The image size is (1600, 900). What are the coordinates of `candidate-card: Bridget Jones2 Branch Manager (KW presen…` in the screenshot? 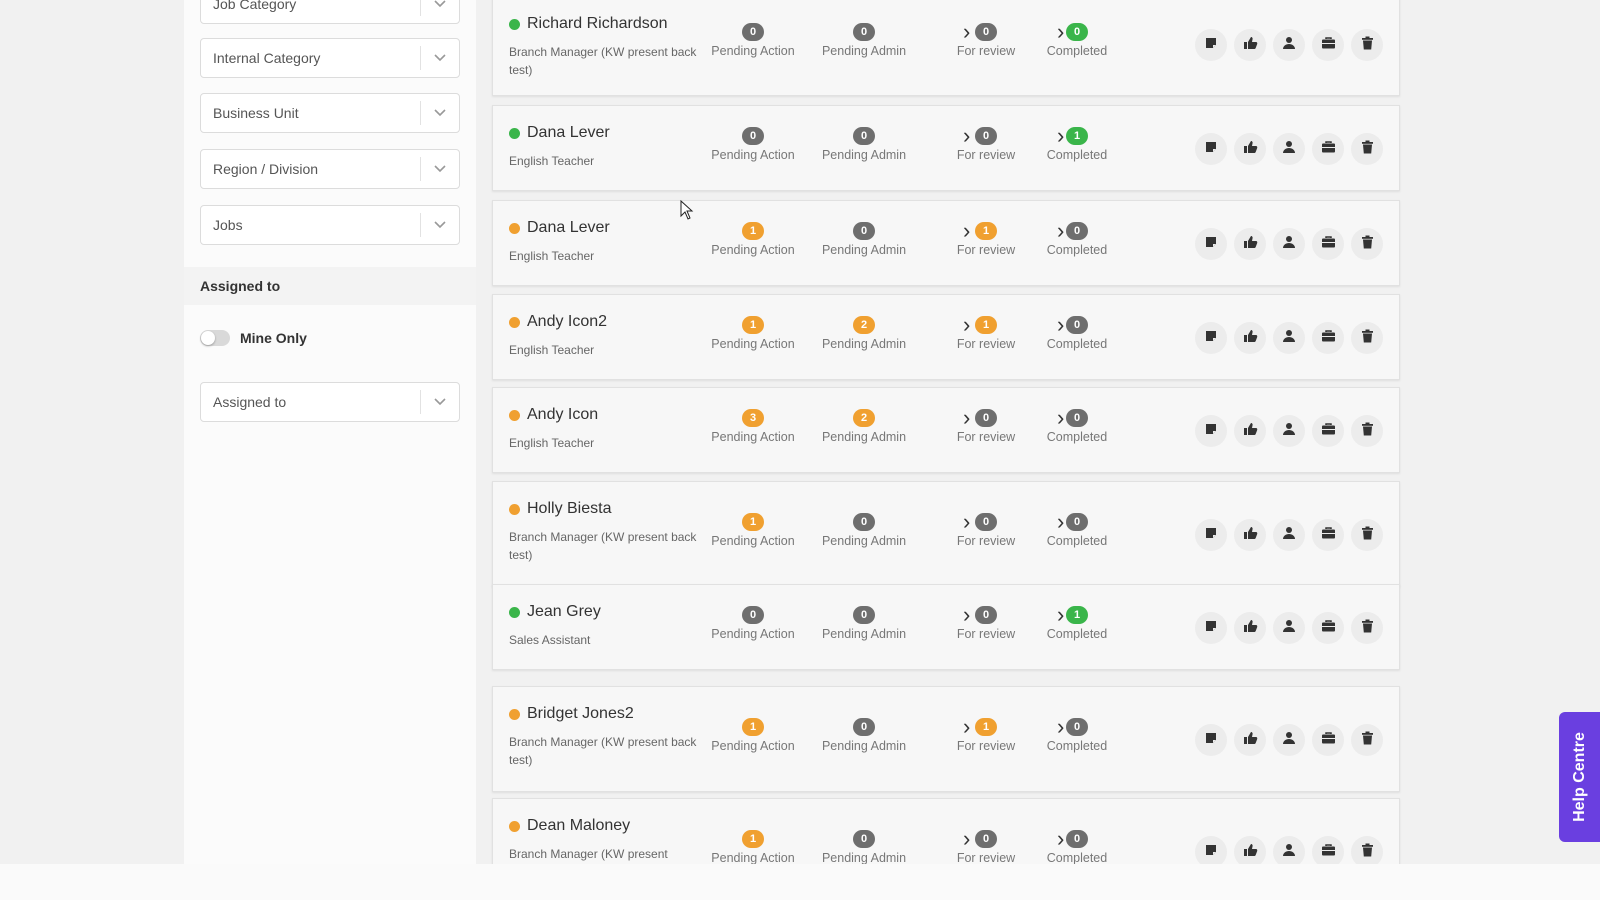 It's located at (946, 739).